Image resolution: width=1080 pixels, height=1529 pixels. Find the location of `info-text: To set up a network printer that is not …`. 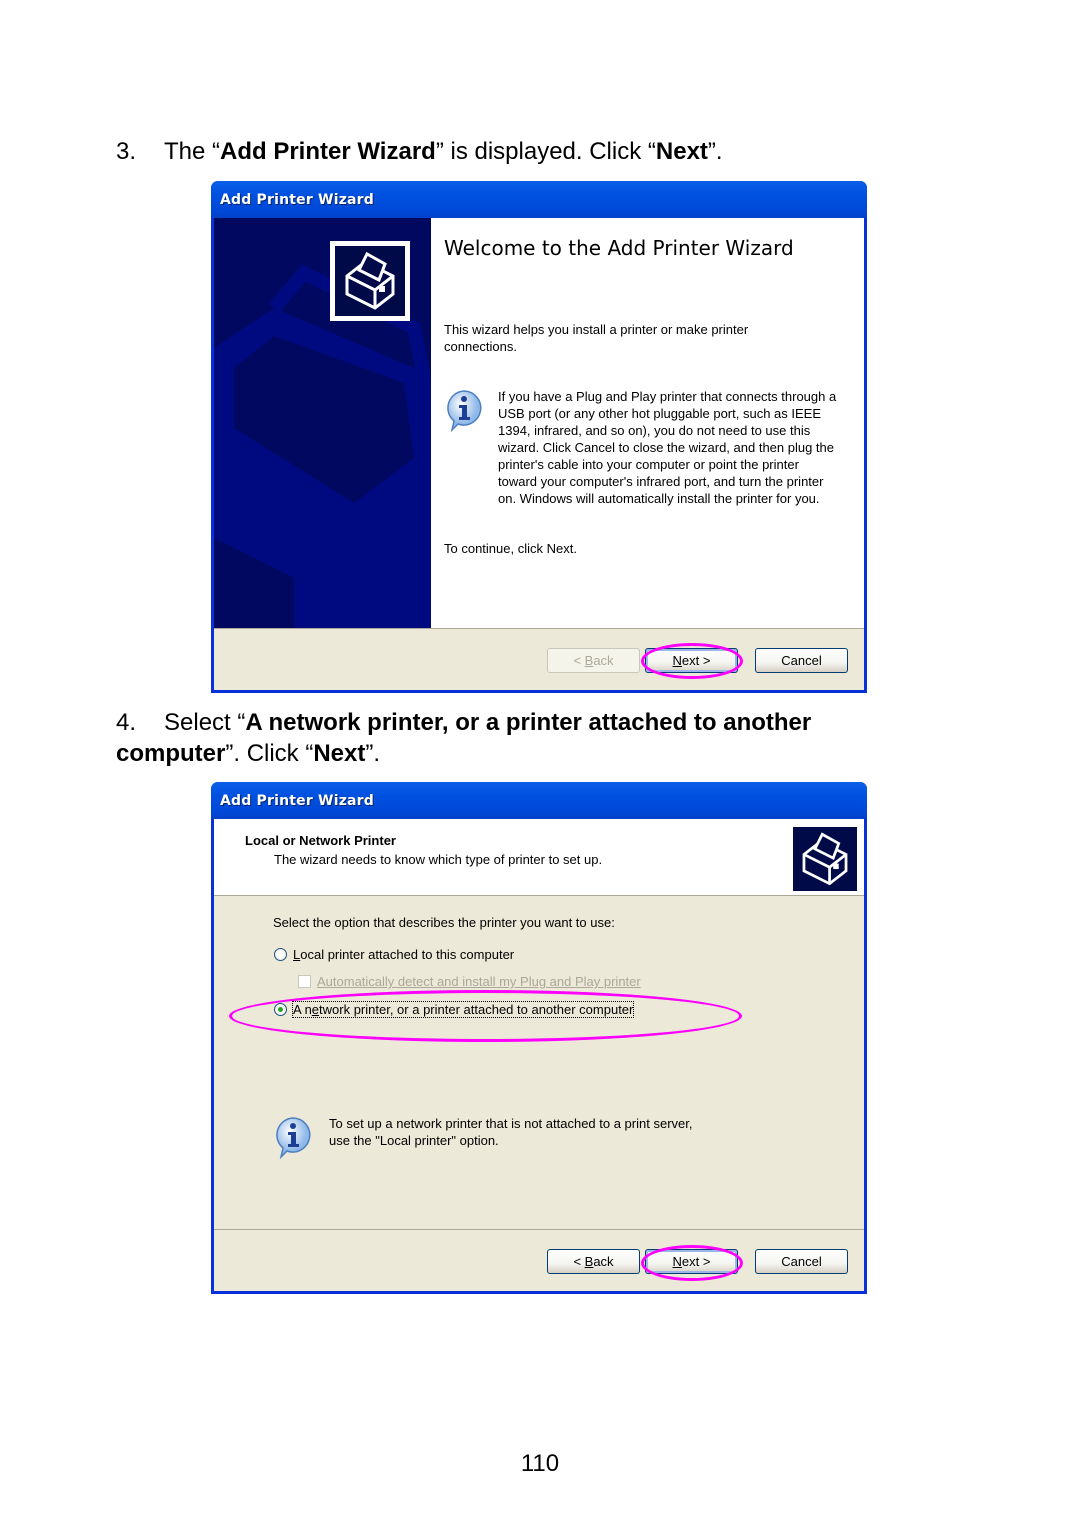

info-text: To set up a network printer that is not … is located at coordinates (539, 1132).